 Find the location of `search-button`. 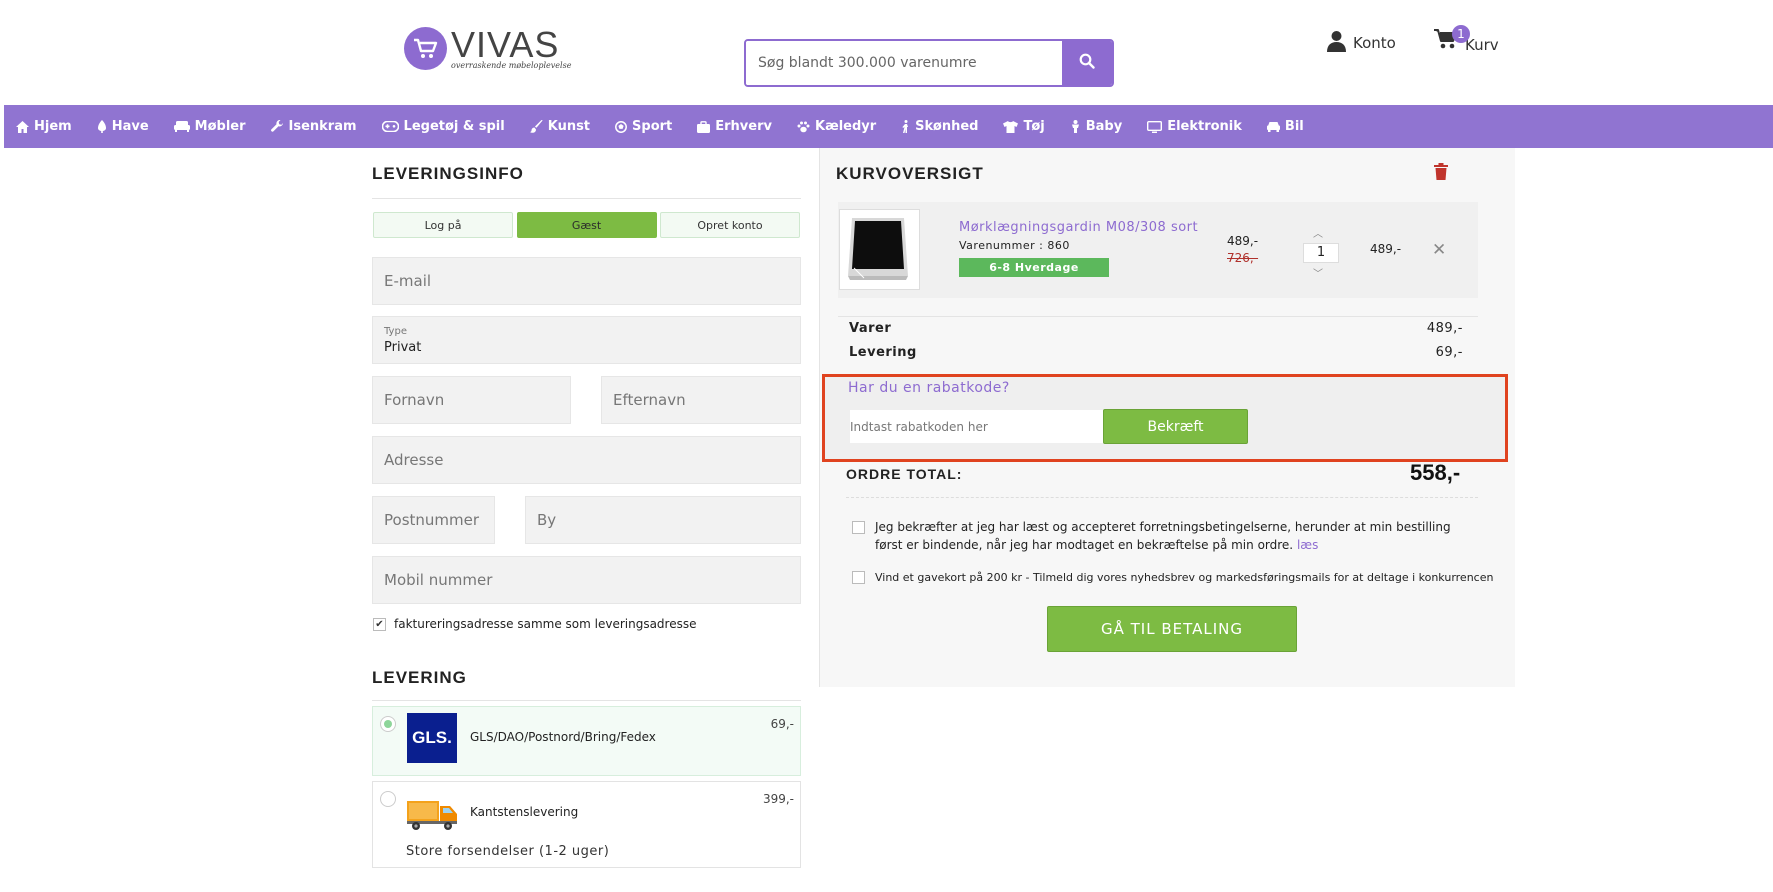

search-button is located at coordinates (1087, 63).